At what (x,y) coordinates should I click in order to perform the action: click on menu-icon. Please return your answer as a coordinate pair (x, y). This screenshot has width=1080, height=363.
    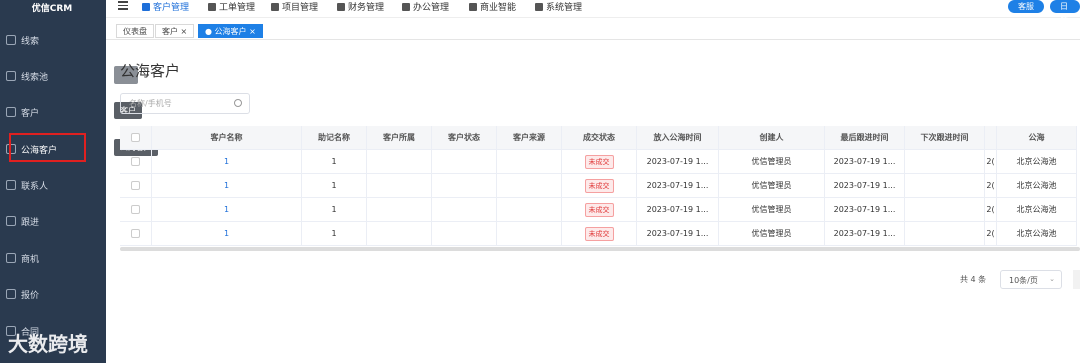
    Looking at the image, I should click on (123, 5).